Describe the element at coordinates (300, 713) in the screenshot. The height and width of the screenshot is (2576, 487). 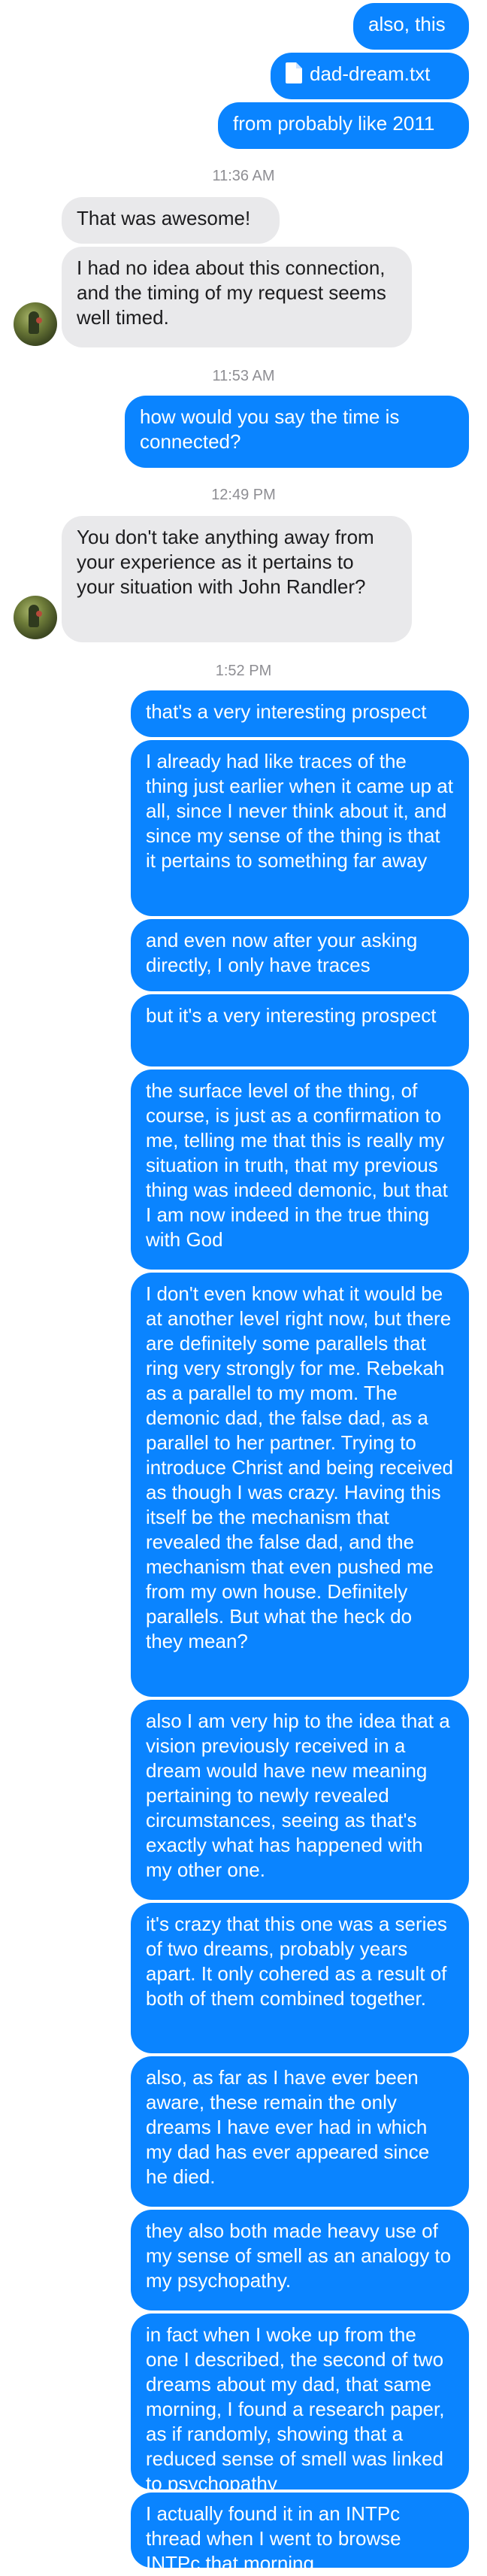
I see `message-outgoing: that's a very interesting prospect` at that location.